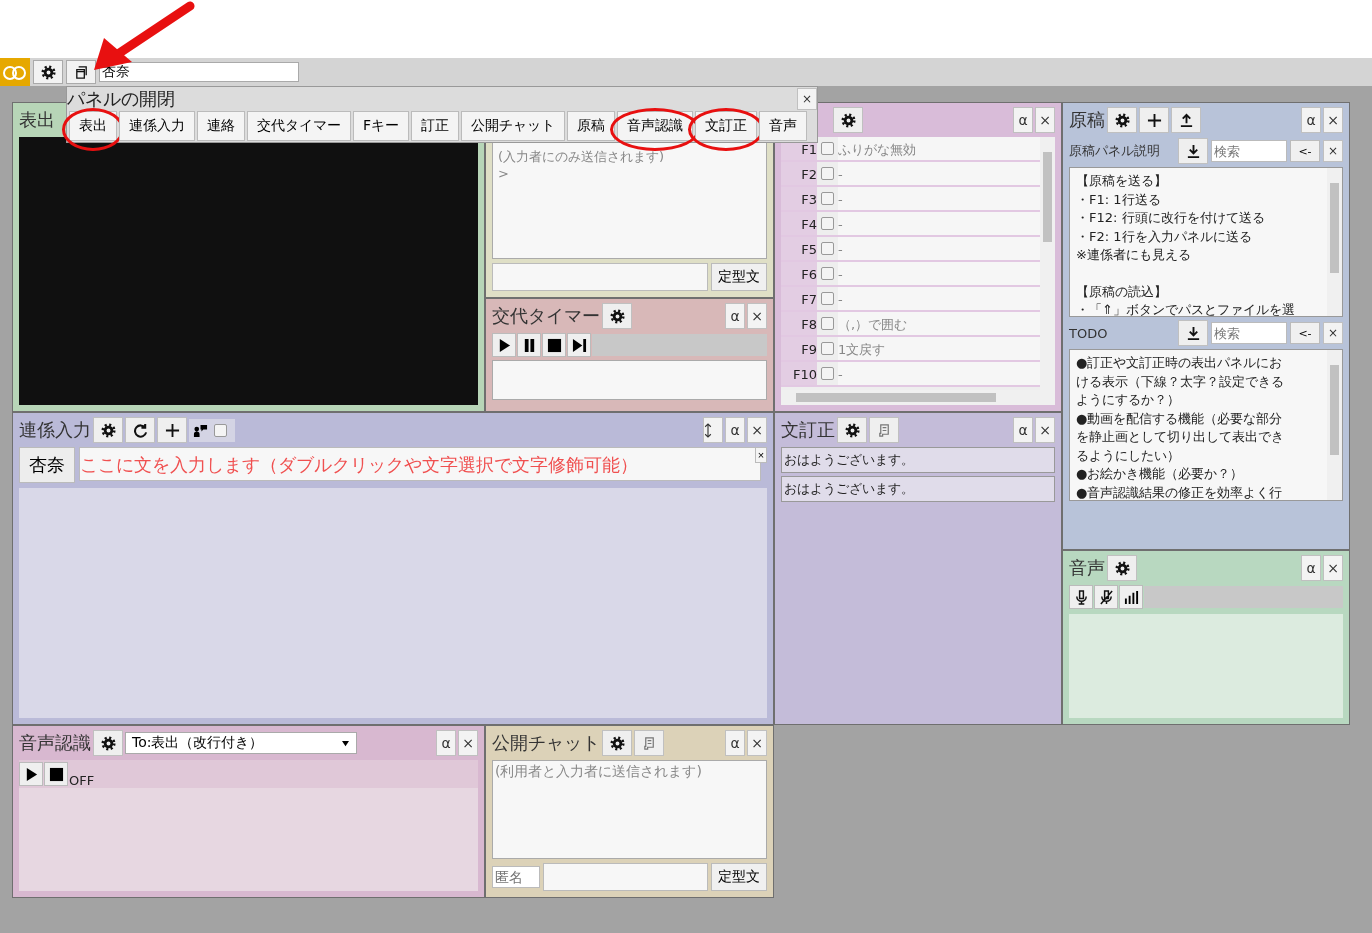  I want to click on gear-icon, so click(617, 316).